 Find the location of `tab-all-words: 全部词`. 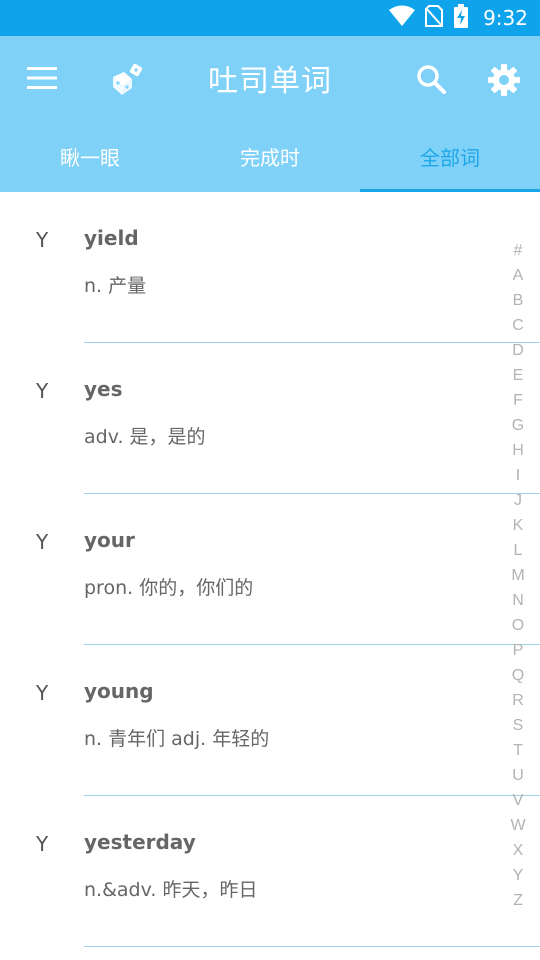

tab-all-words: 全部词 is located at coordinates (450, 156).